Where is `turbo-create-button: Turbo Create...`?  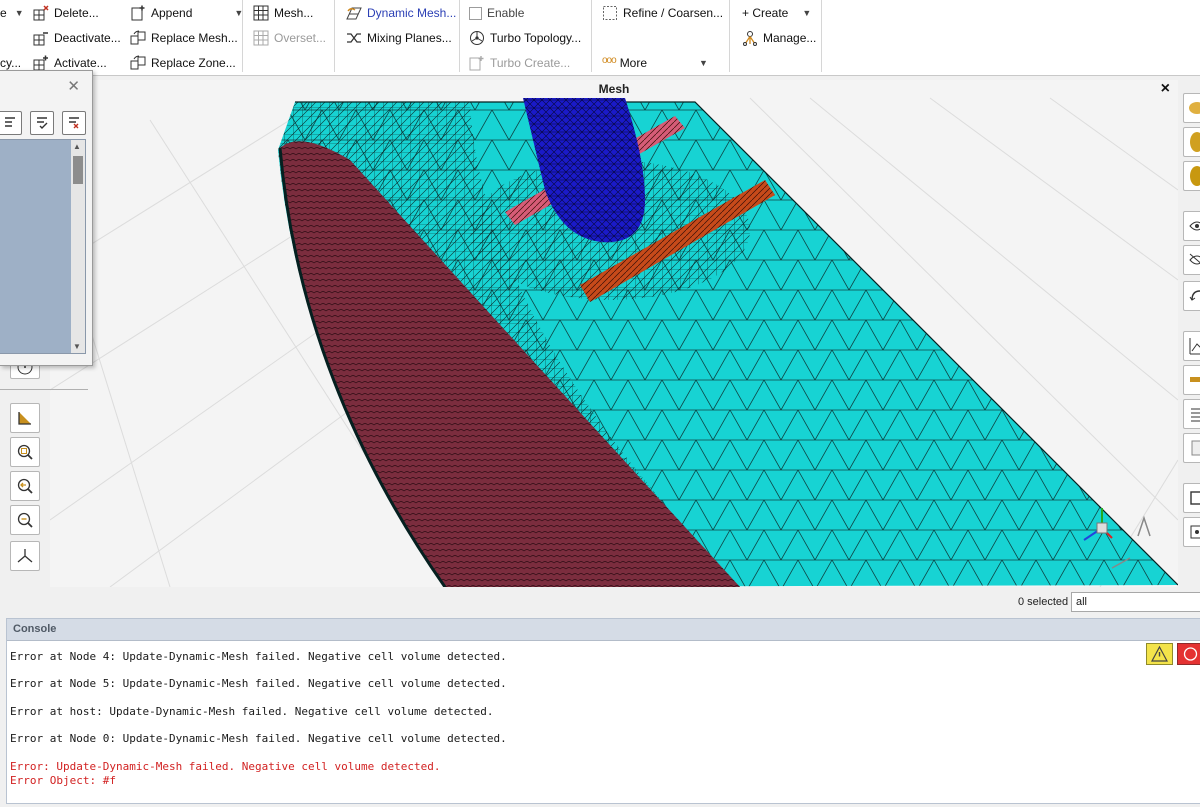 turbo-create-button: Turbo Create... is located at coordinates (519, 63).